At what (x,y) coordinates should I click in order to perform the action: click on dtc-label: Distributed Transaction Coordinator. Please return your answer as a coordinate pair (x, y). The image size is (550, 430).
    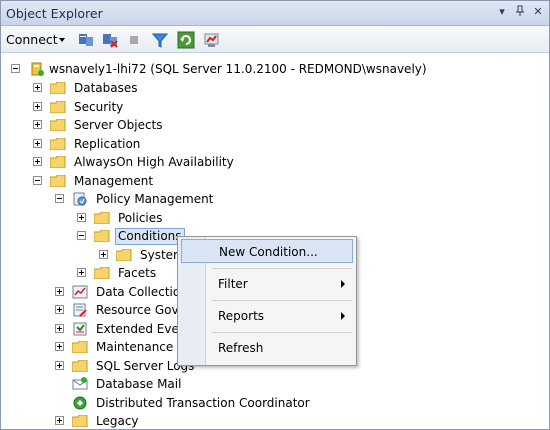
    Looking at the image, I should click on (203, 403).